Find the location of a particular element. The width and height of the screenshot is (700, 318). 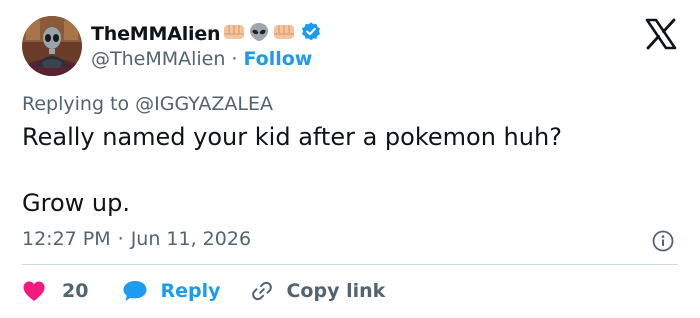

tweet-date: Jun 11, 2026 is located at coordinates (191, 239).